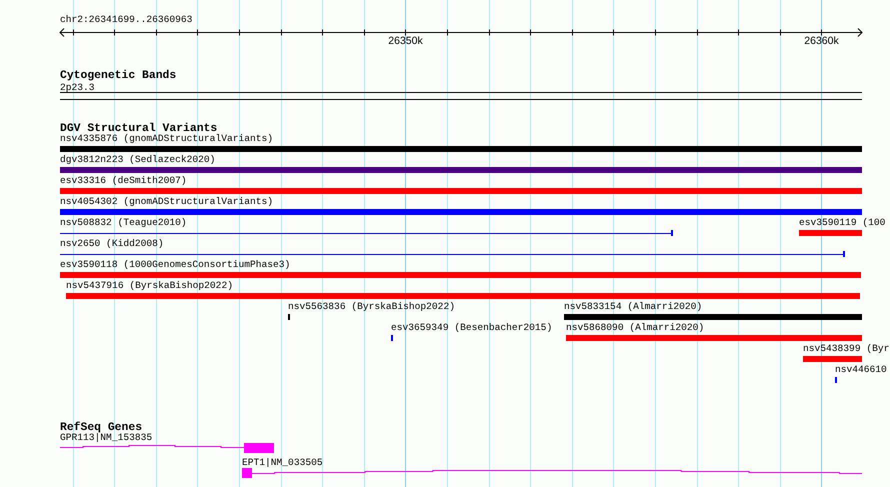 This screenshot has width=890, height=487. Describe the element at coordinates (126, 20) in the screenshot. I see `location-label: chr2:26341699..26360963` at that location.